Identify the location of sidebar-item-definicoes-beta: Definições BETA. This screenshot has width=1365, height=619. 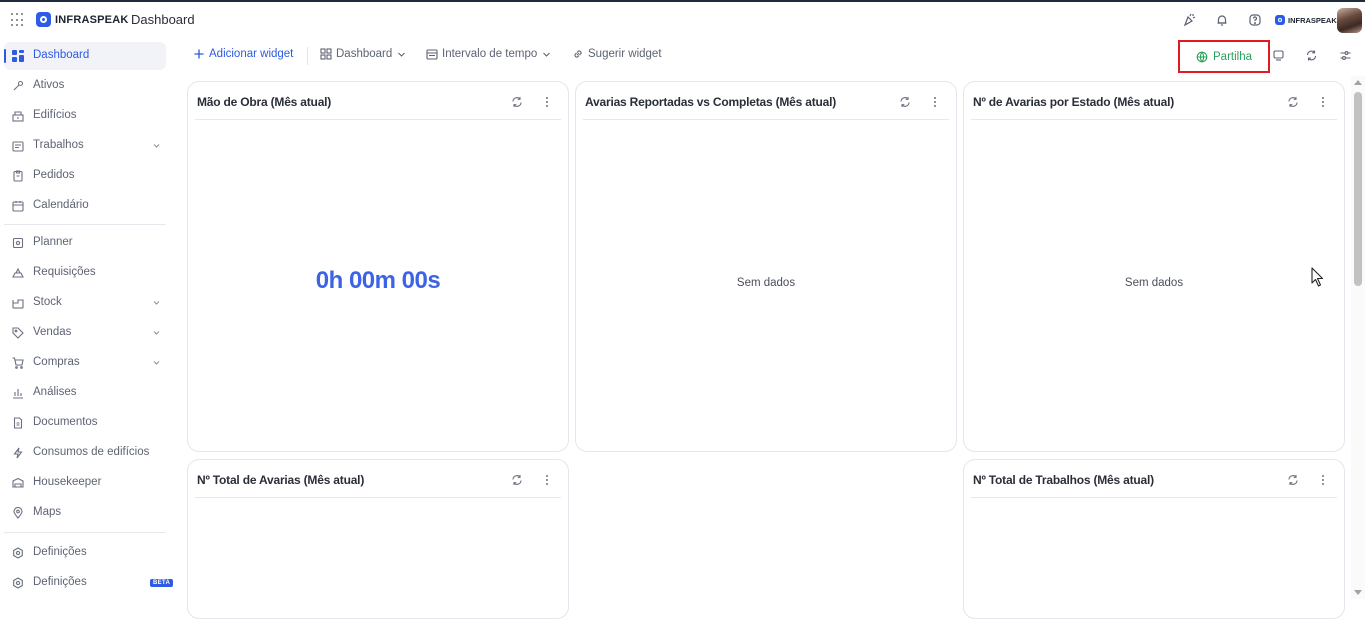
(89, 583).